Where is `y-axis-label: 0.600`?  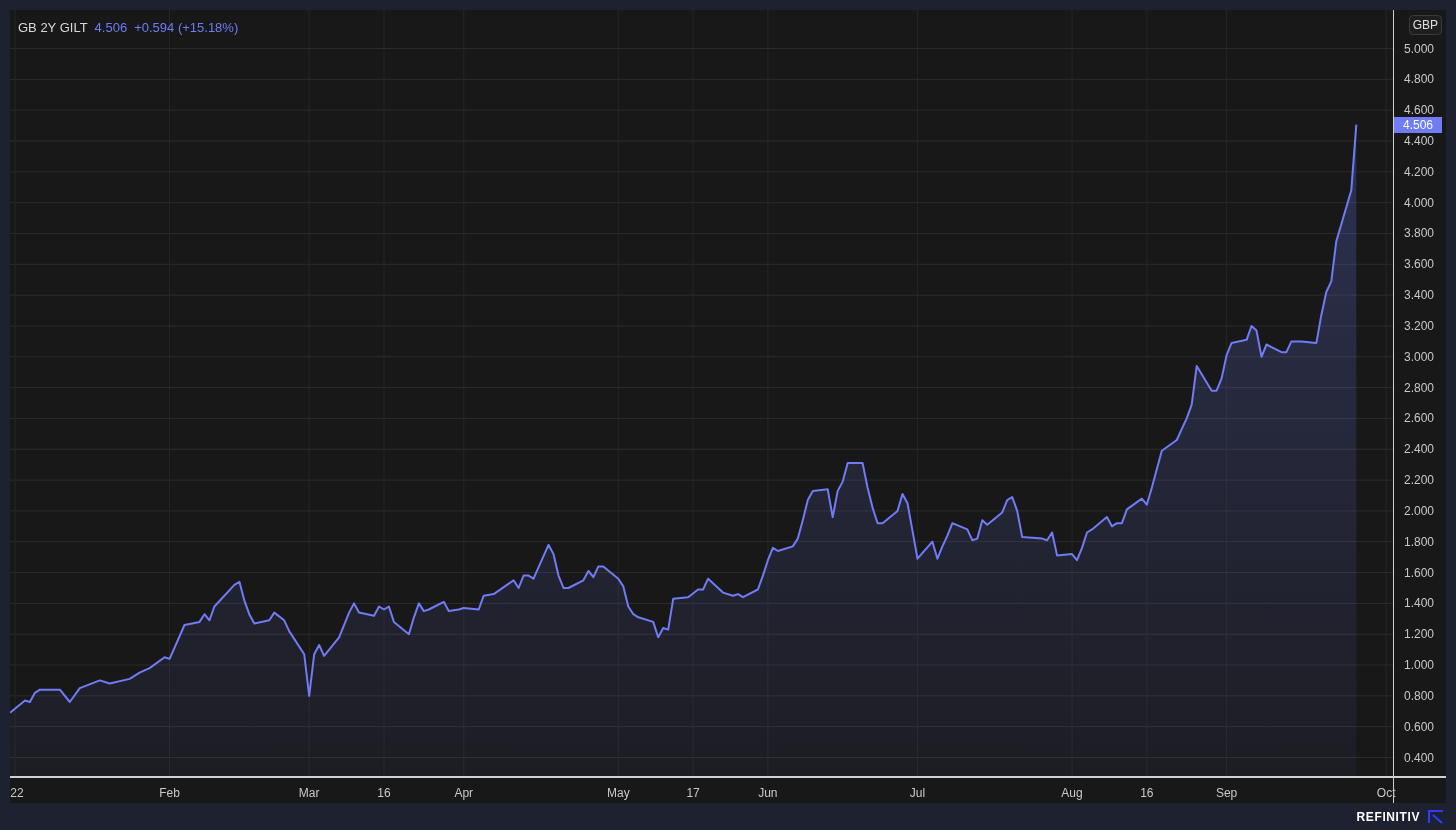 y-axis-label: 0.600 is located at coordinates (1419, 726).